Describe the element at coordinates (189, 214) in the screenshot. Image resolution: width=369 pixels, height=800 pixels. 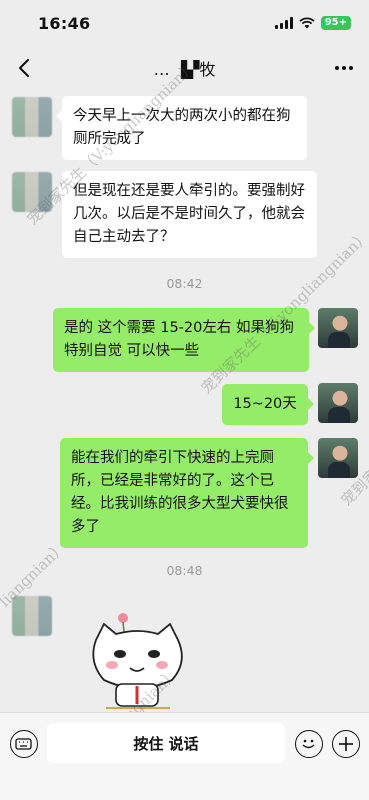
I see `message-text: 但是现在还是要人牵引的。要强制好几次。以后是不是时间久了，他就会自己主动去了？` at that location.